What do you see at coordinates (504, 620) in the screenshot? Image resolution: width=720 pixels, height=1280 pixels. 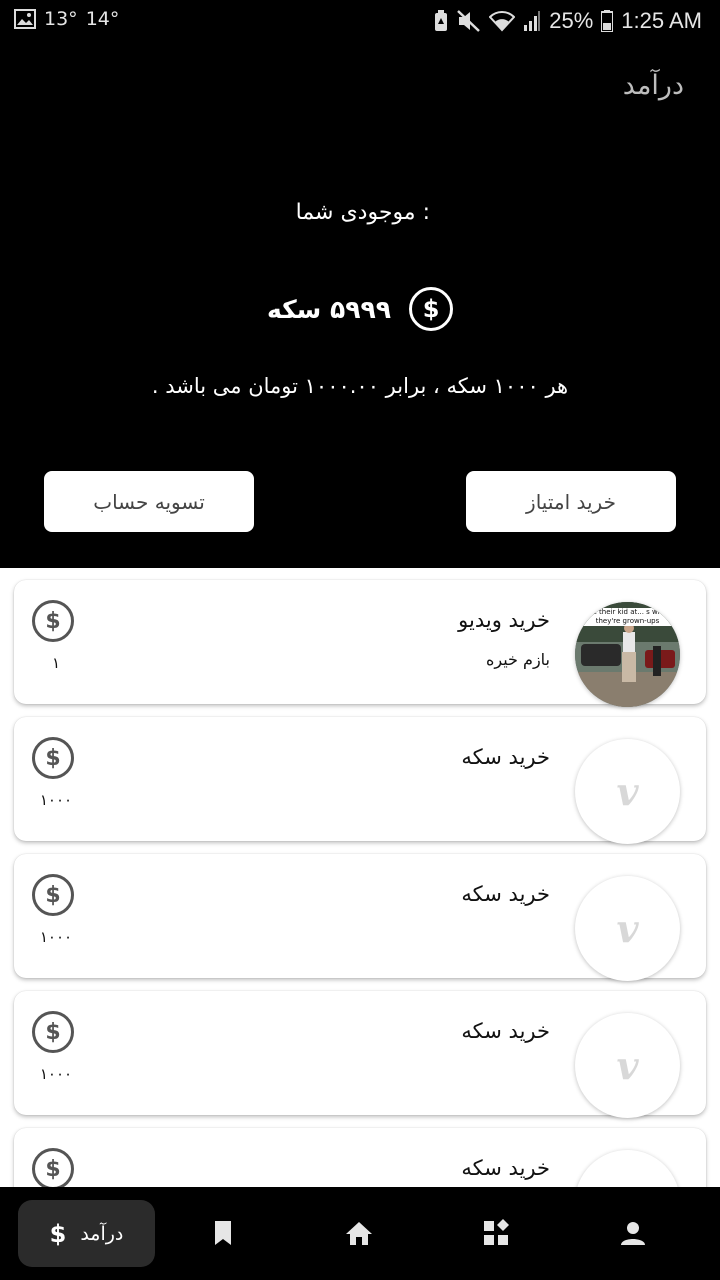 I see `transaction-title: خرید ویدیو` at bounding box center [504, 620].